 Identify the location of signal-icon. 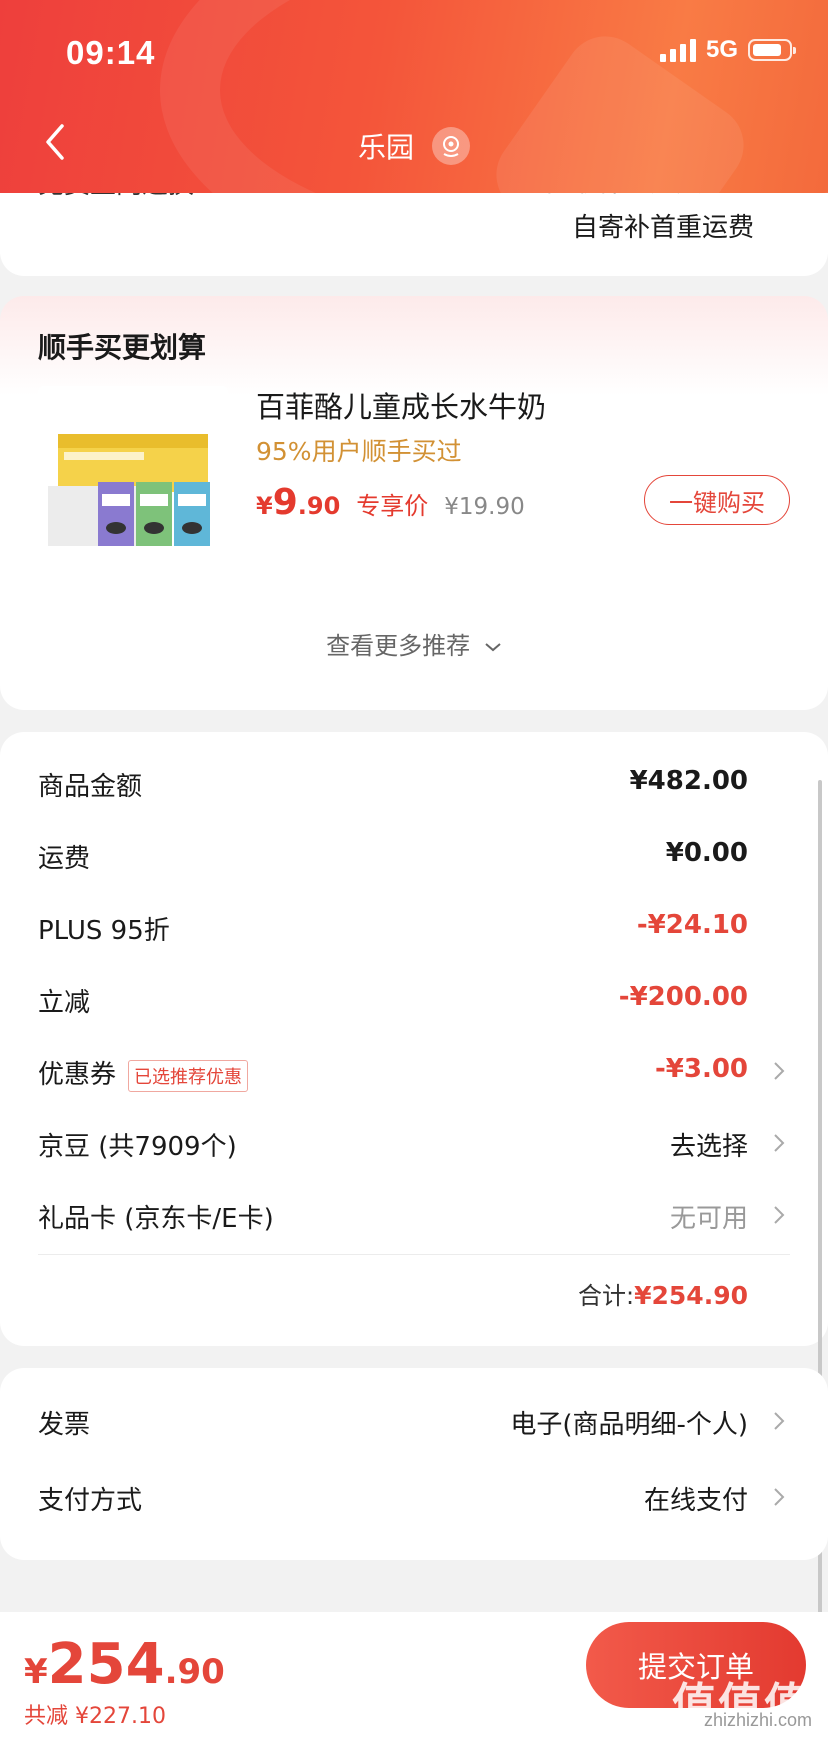
(677, 50).